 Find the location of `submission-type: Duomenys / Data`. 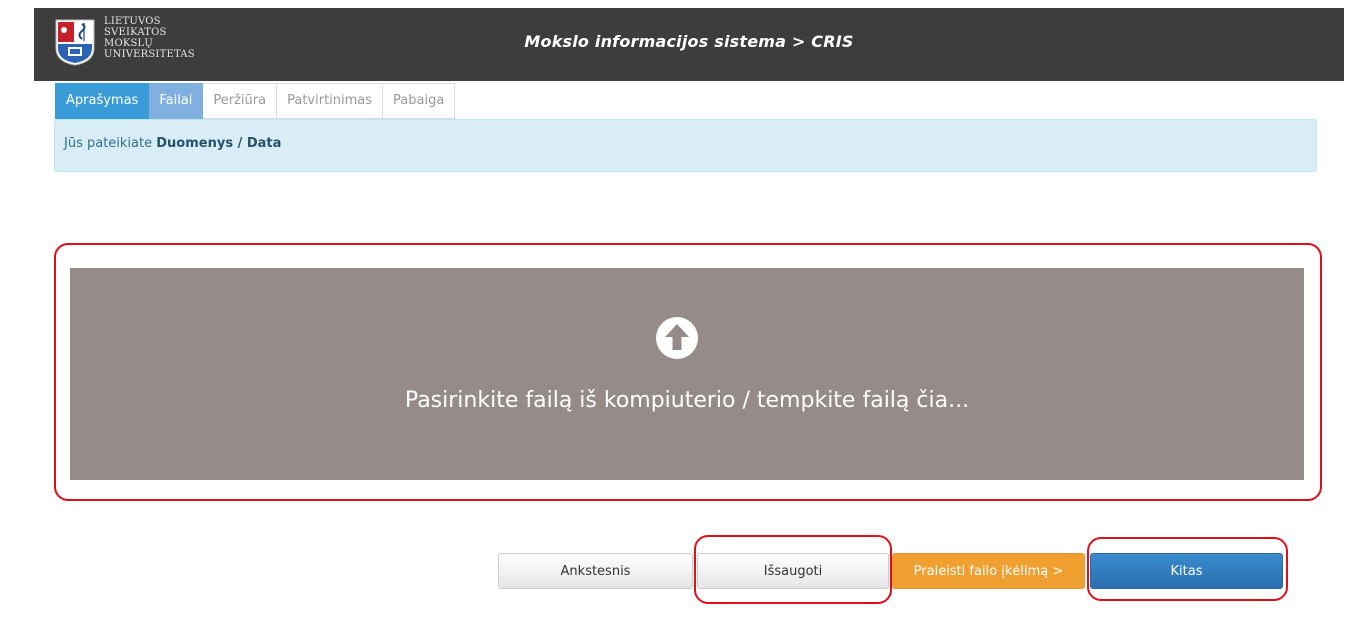

submission-type: Duomenys / Data is located at coordinates (219, 143).